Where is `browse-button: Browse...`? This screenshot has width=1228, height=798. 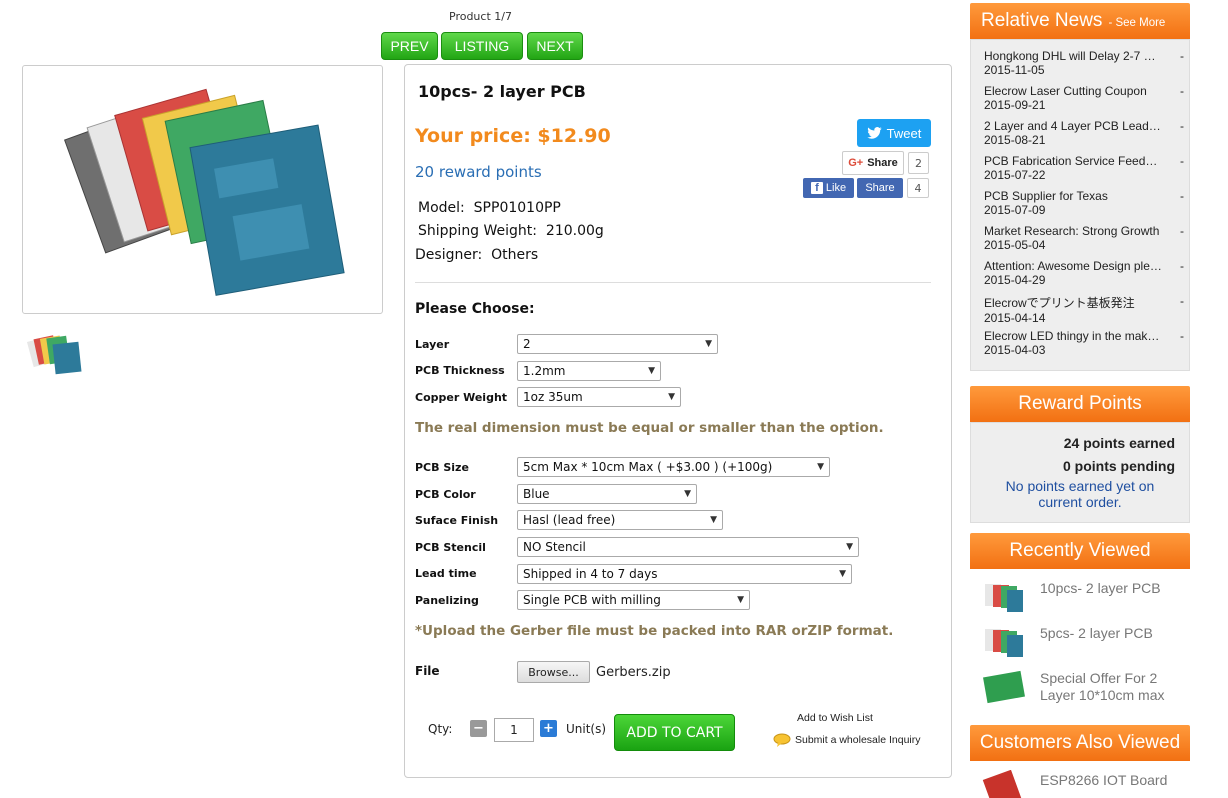 browse-button: Browse... is located at coordinates (553, 672).